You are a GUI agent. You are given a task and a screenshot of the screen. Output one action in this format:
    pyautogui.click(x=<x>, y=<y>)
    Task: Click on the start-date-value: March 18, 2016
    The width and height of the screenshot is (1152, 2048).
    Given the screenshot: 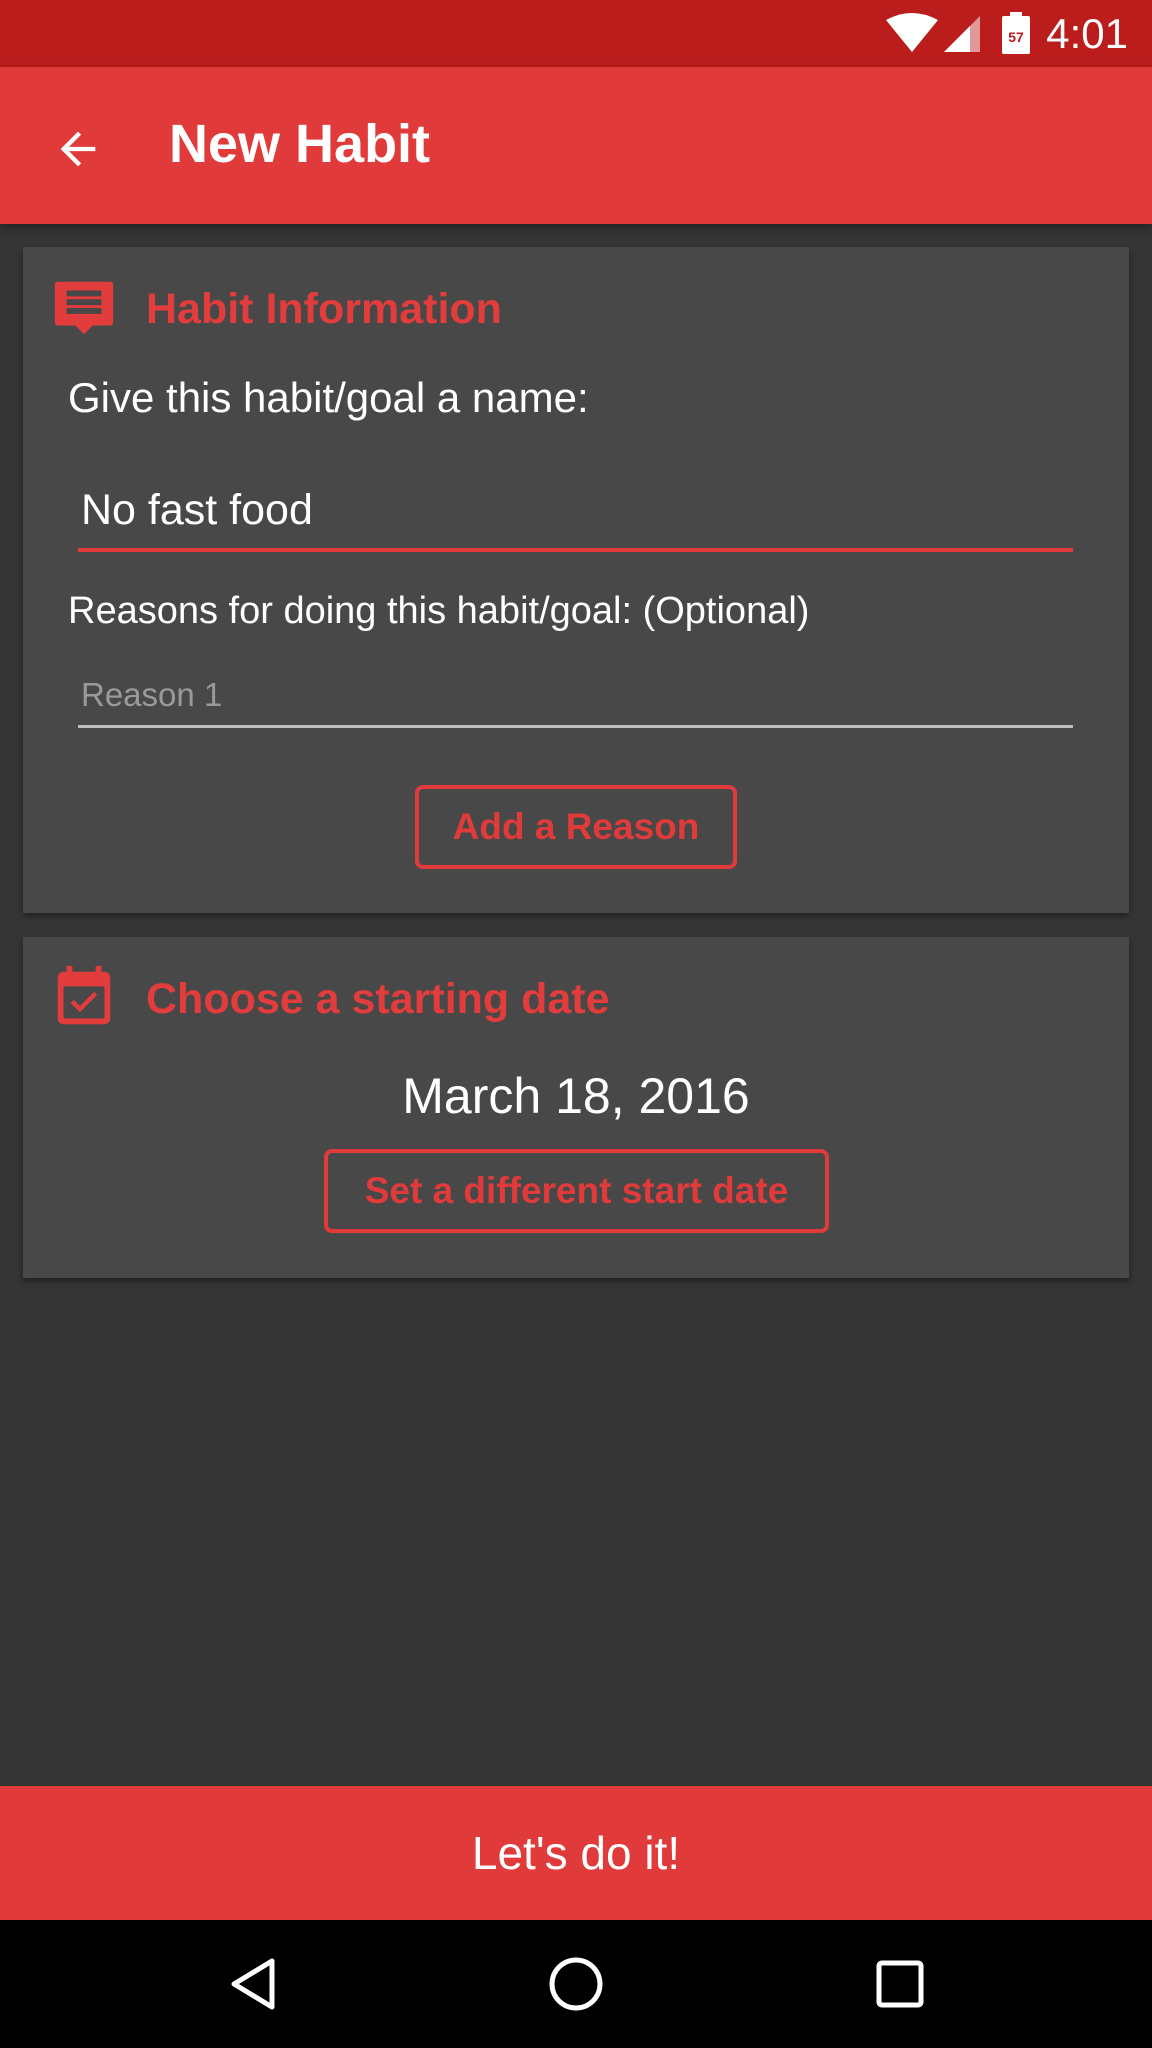 What is the action you would take?
    pyautogui.click(x=576, y=1096)
    